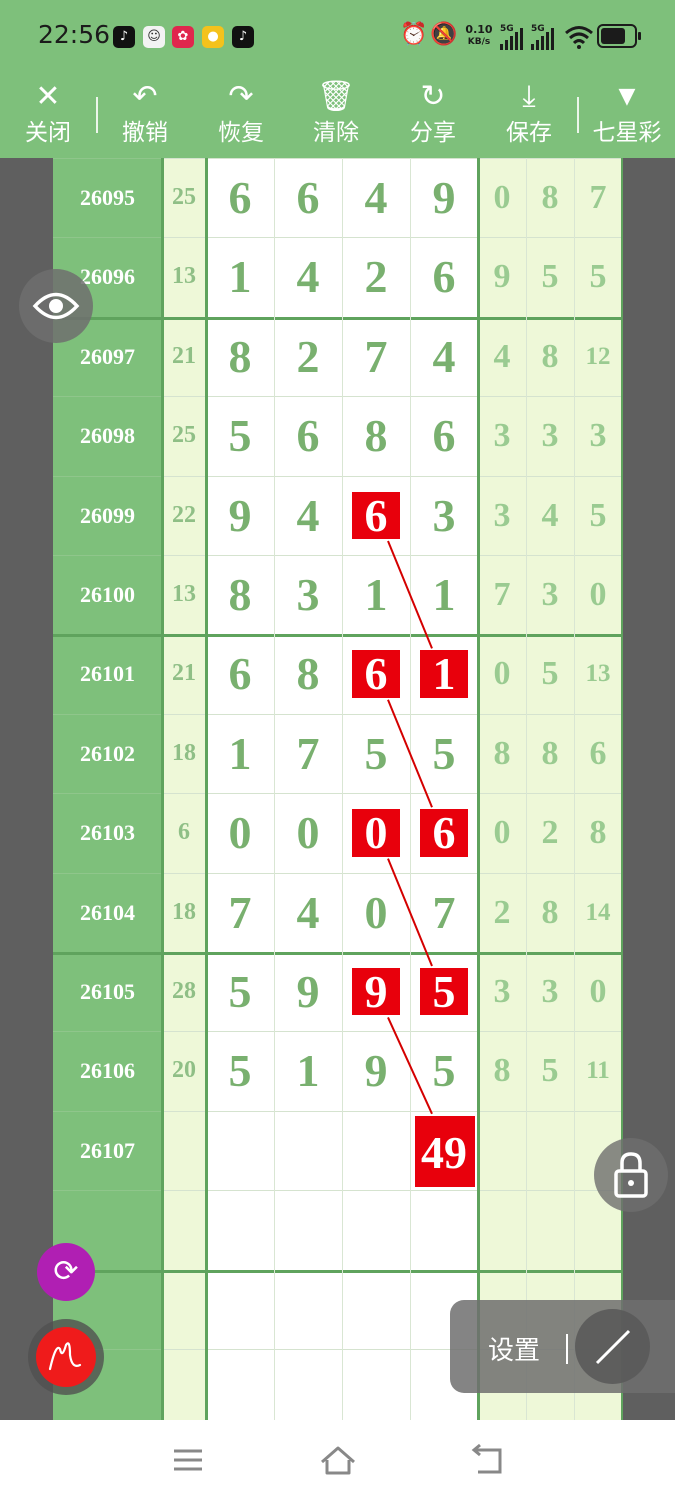 The width and height of the screenshot is (675, 1500). Describe the element at coordinates (243, 37) in the screenshot. I see `tiktok-app-icon-2: ♪` at that location.